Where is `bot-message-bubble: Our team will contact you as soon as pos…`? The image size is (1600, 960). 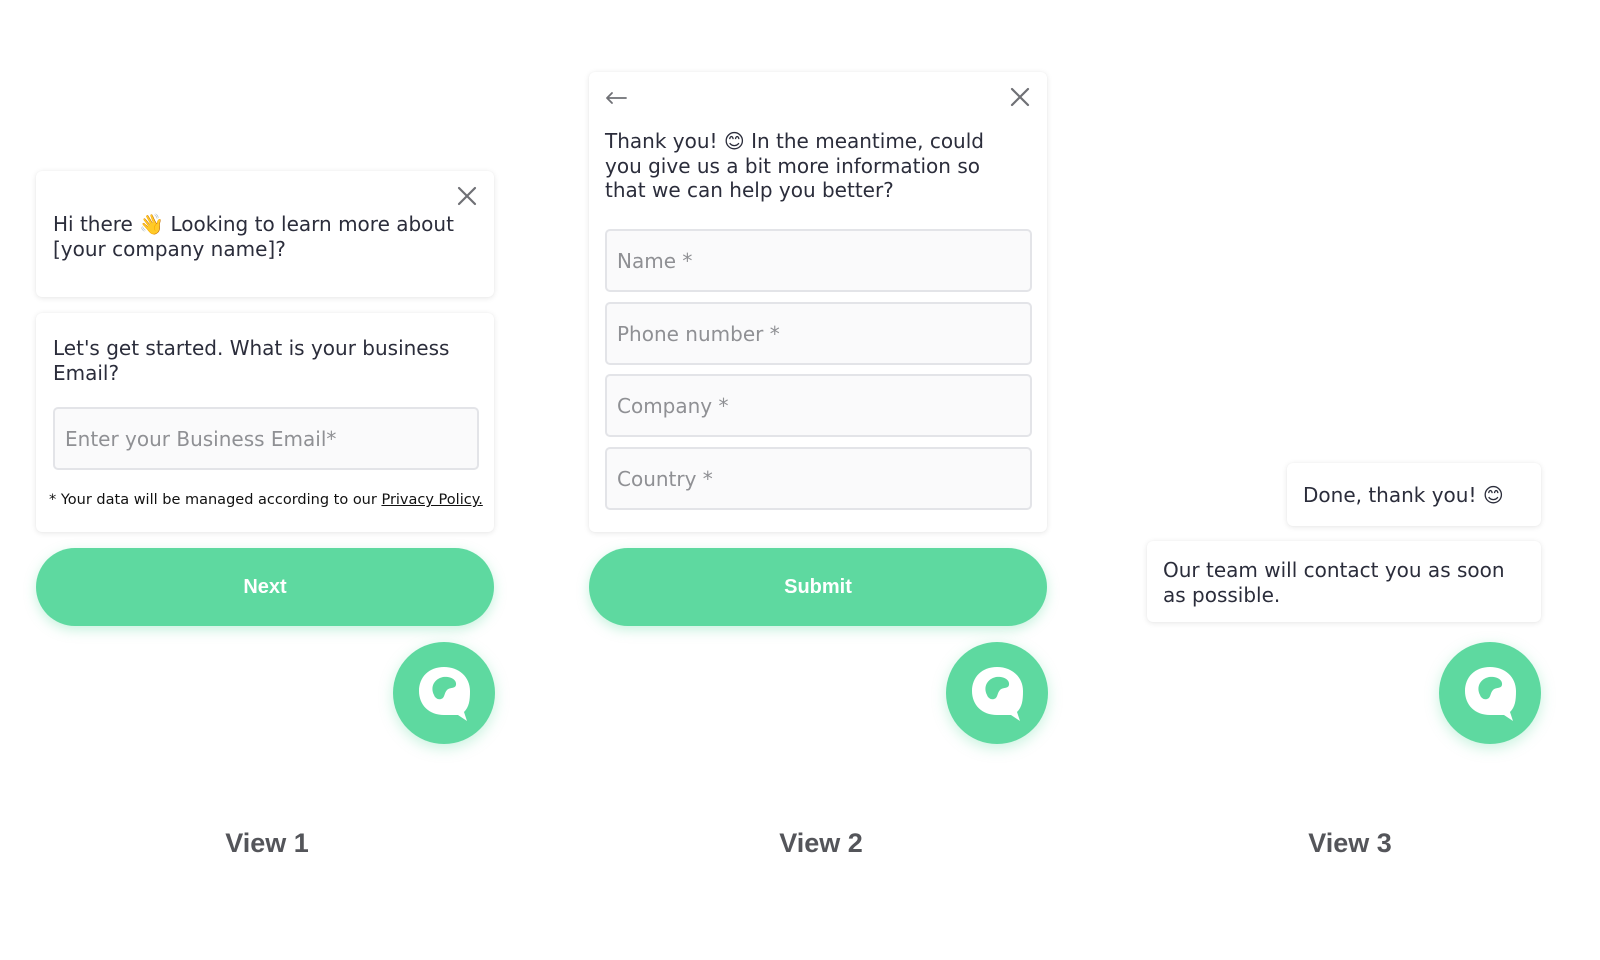
bot-message-bubble: Our team will contact you as soon as pos… is located at coordinates (1344, 581).